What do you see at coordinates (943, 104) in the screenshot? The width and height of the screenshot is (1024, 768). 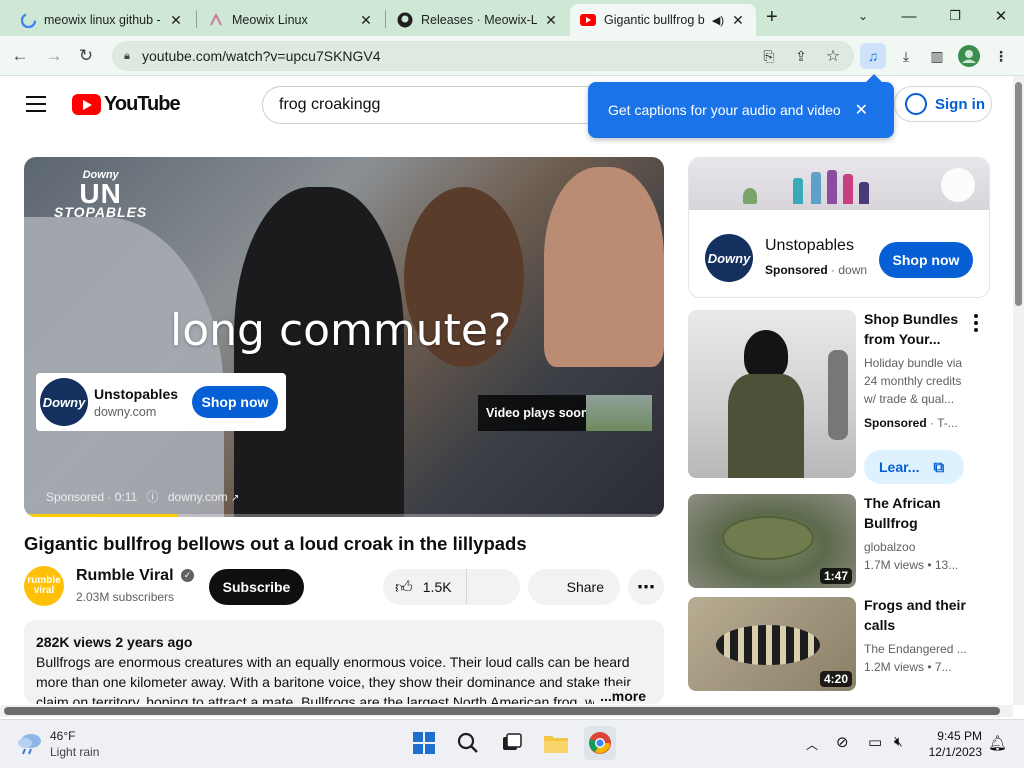 I see `sign-in-button: Sign in` at bounding box center [943, 104].